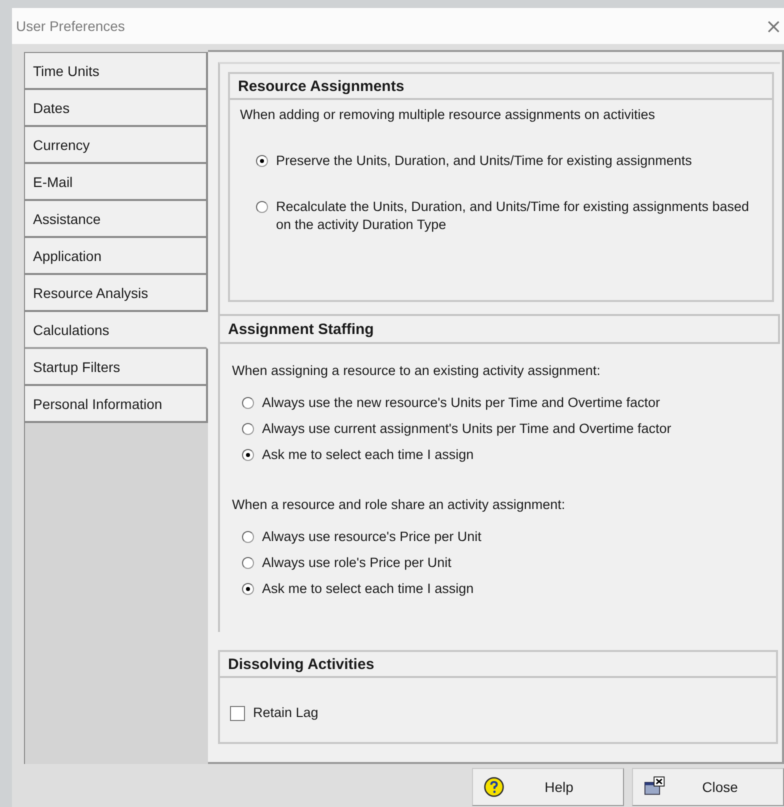 This screenshot has height=807, width=784. What do you see at coordinates (461, 403) in the screenshot?
I see `option-label: Always use the new resource's Units per Time and Overtime factor` at bounding box center [461, 403].